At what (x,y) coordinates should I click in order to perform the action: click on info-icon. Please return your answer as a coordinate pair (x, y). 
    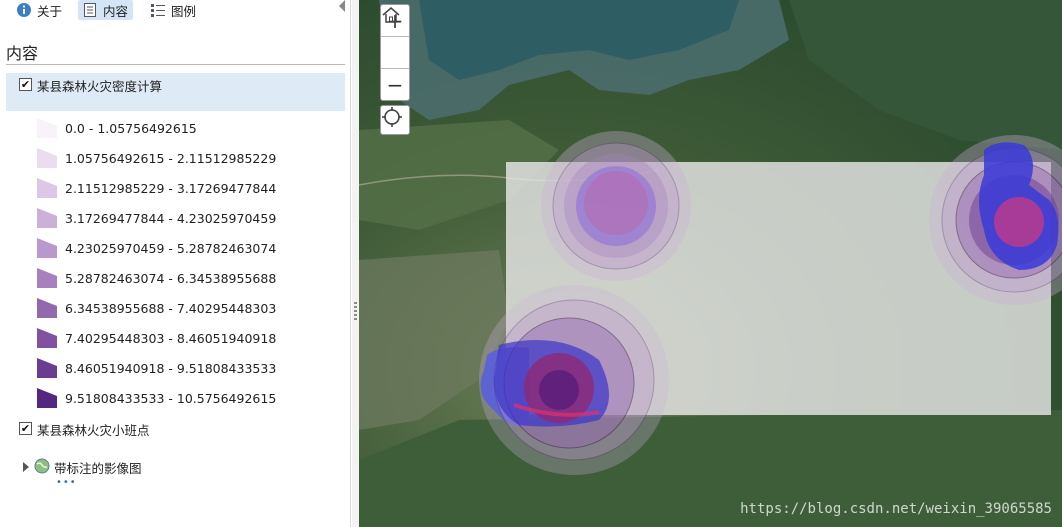
    Looking at the image, I should click on (24, 10).